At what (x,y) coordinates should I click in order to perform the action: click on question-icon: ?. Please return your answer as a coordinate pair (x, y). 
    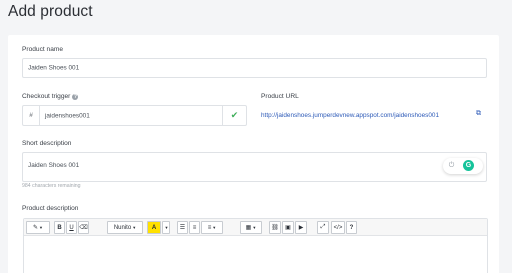
    Looking at the image, I should click on (75, 97).